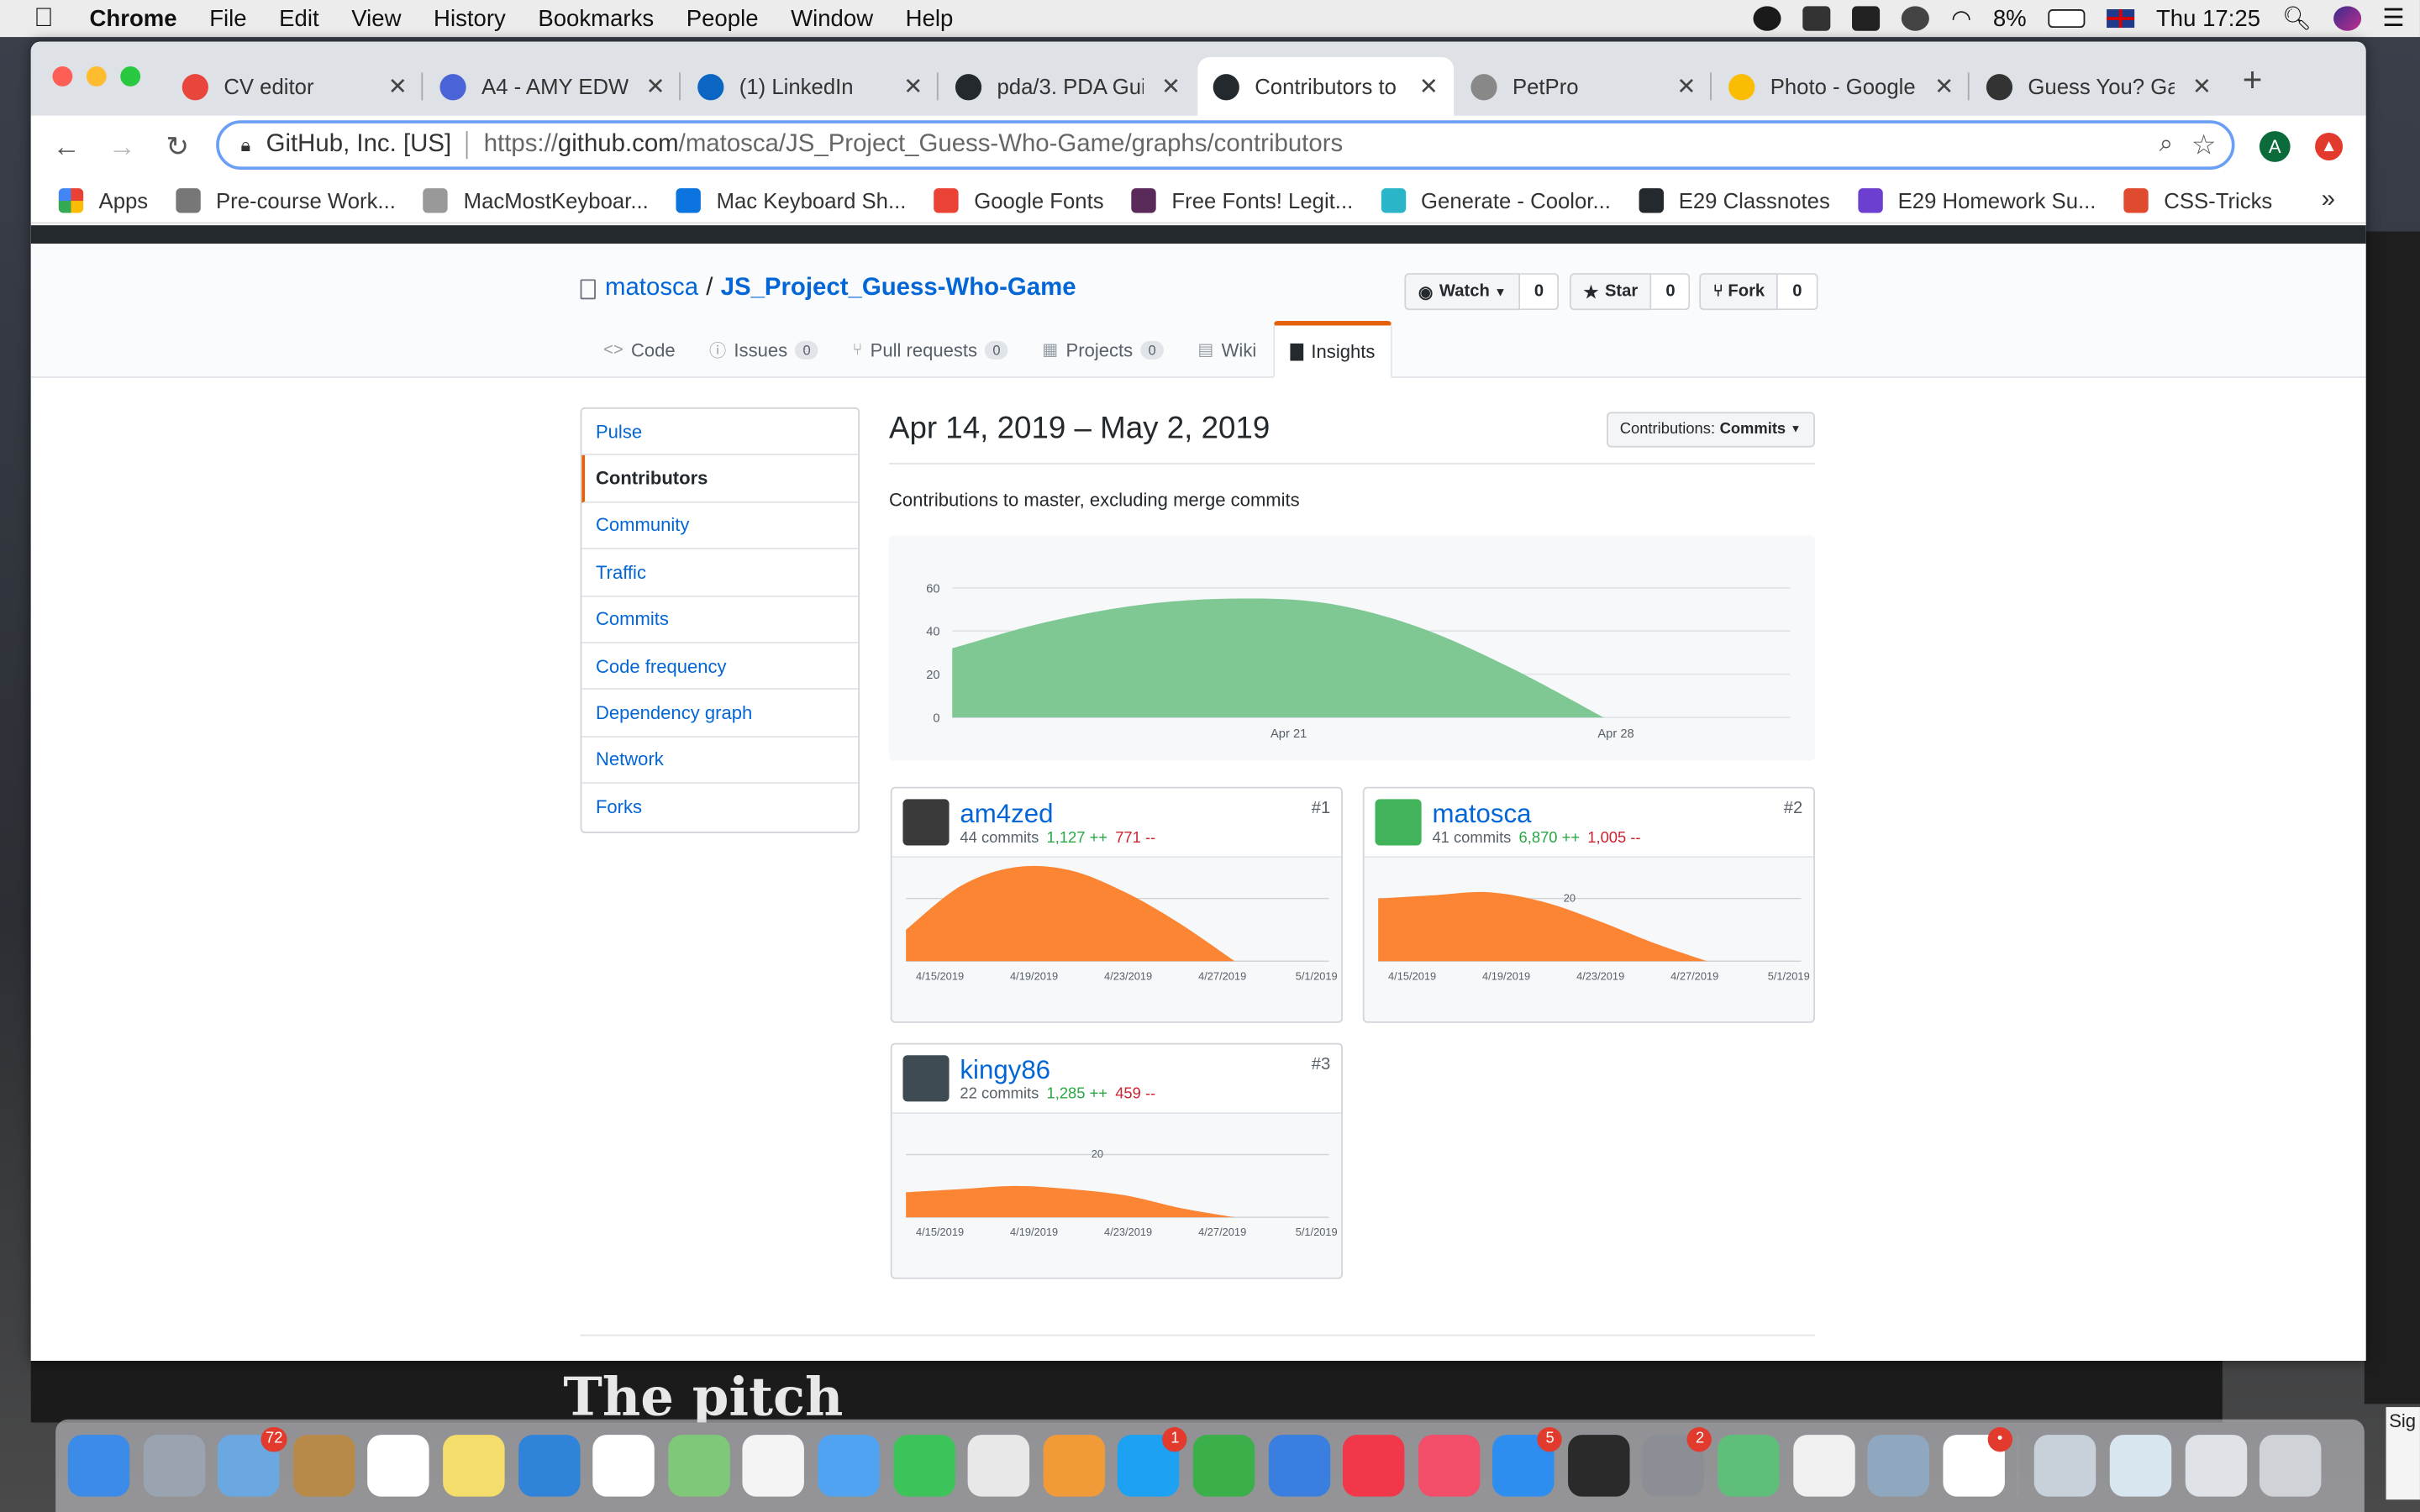 The width and height of the screenshot is (2420, 1512). I want to click on battery-icon, so click(2067, 19).